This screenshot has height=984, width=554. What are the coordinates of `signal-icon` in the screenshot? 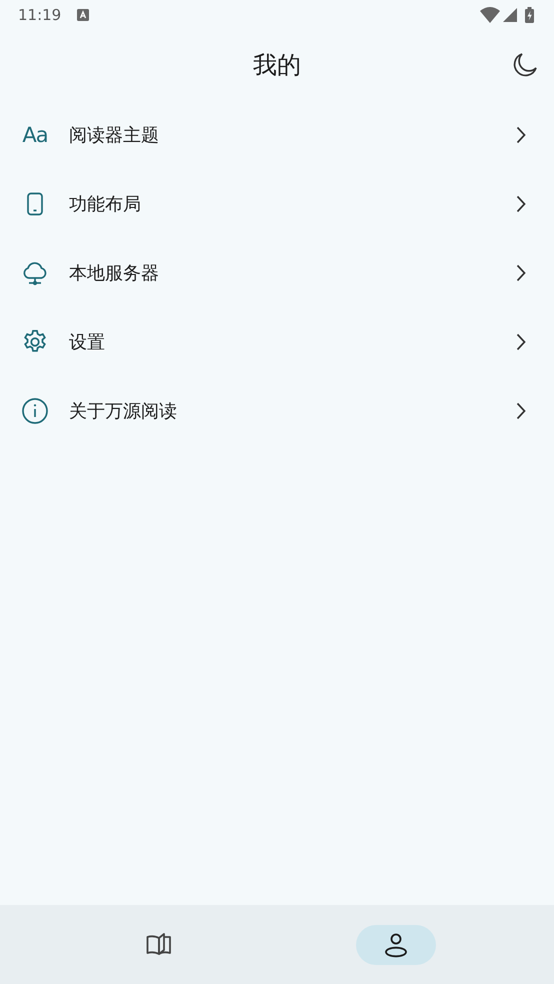 It's located at (510, 15).